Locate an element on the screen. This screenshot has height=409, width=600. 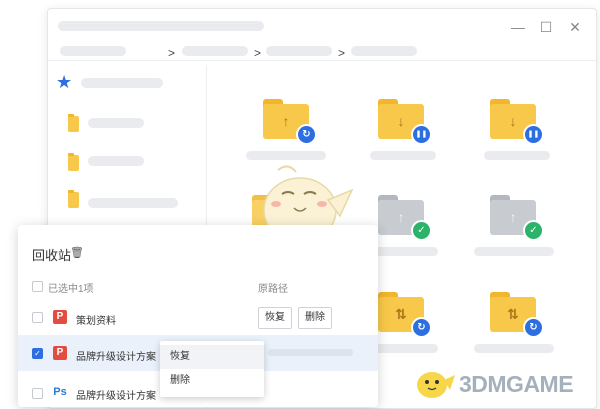
select-all-checkbox is located at coordinates (37, 286).